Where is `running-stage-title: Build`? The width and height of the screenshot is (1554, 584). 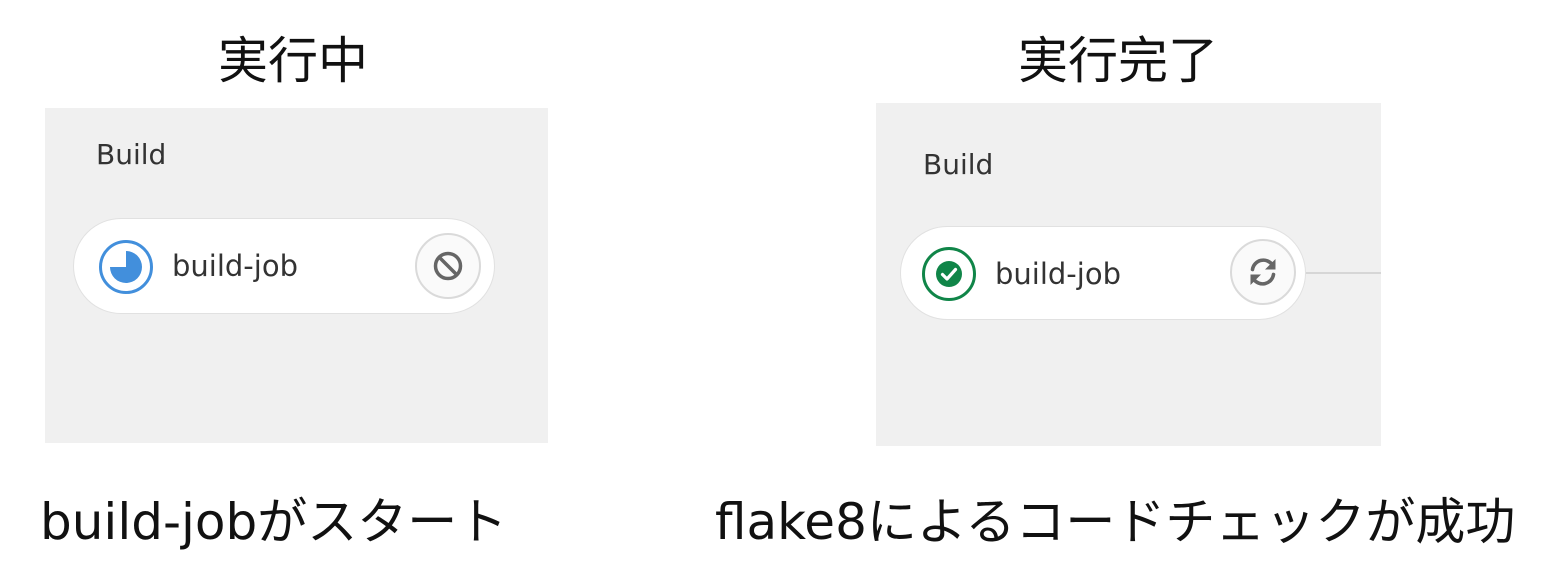
running-stage-title: Build is located at coordinates (131, 154).